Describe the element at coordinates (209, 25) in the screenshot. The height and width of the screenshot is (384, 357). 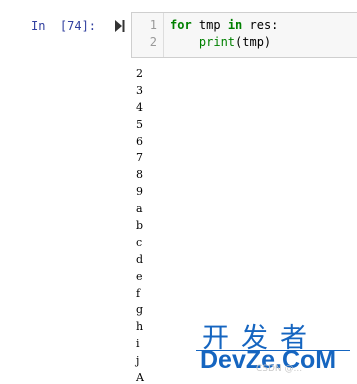
I see `code-text: tmp` at that location.